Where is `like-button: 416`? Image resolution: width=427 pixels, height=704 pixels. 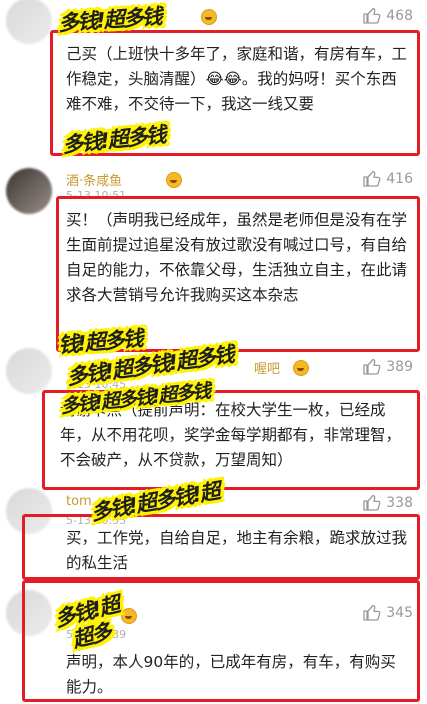 like-button: 416 is located at coordinates (388, 178).